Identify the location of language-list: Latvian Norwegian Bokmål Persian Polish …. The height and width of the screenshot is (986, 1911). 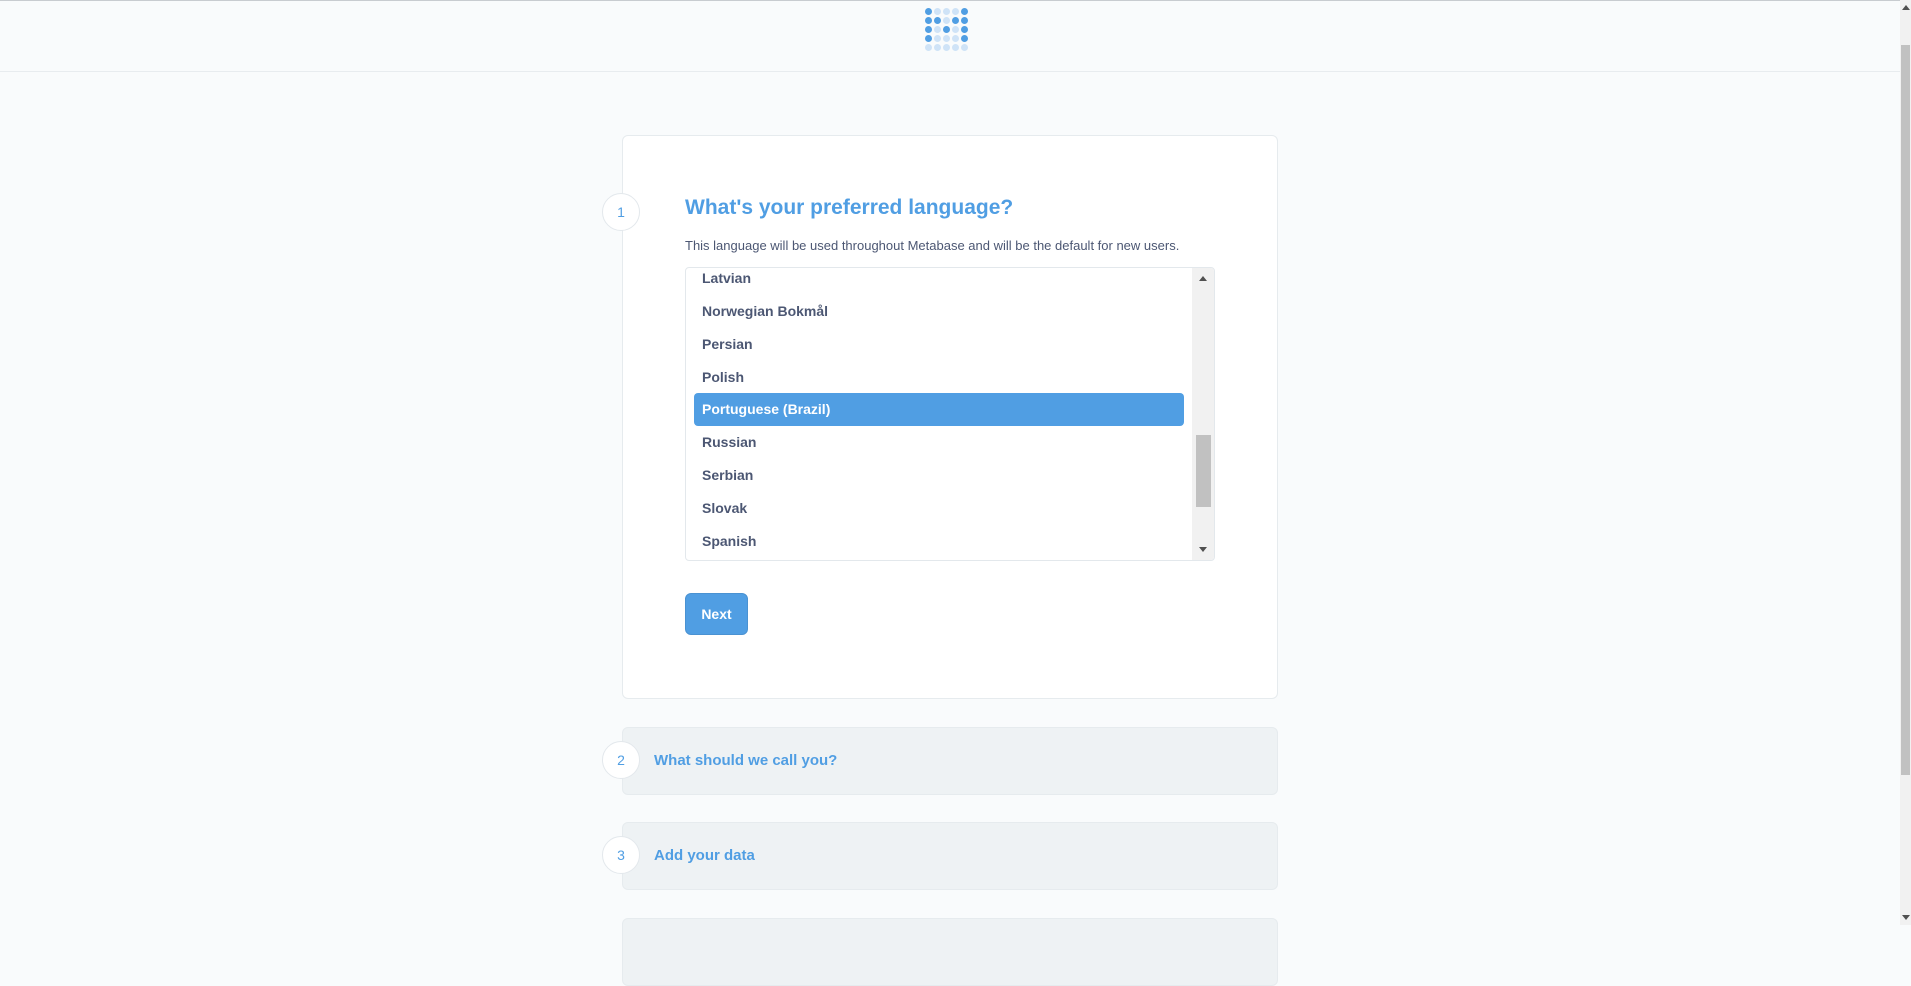
(950, 414).